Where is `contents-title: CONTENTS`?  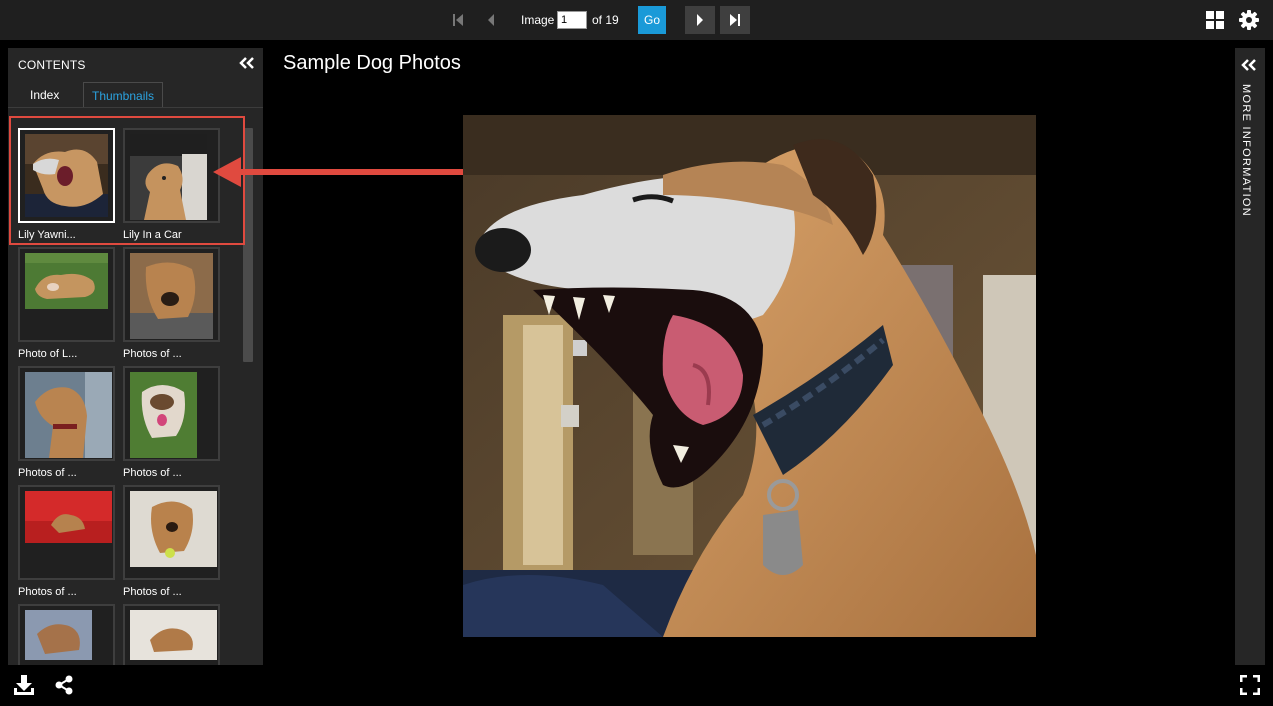
contents-title: CONTENTS is located at coordinates (52, 65).